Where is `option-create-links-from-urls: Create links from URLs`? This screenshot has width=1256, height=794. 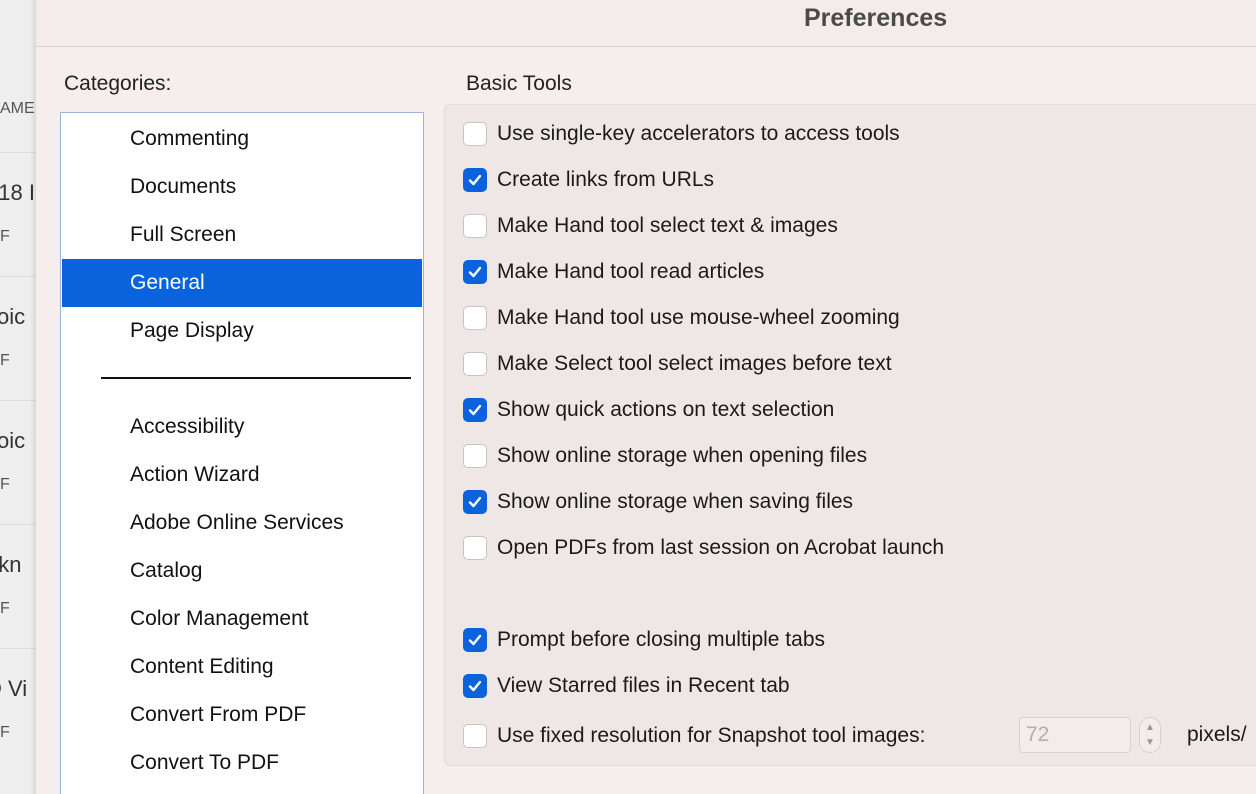
option-create-links-from-urls: Create links from URLs is located at coordinates (588, 180).